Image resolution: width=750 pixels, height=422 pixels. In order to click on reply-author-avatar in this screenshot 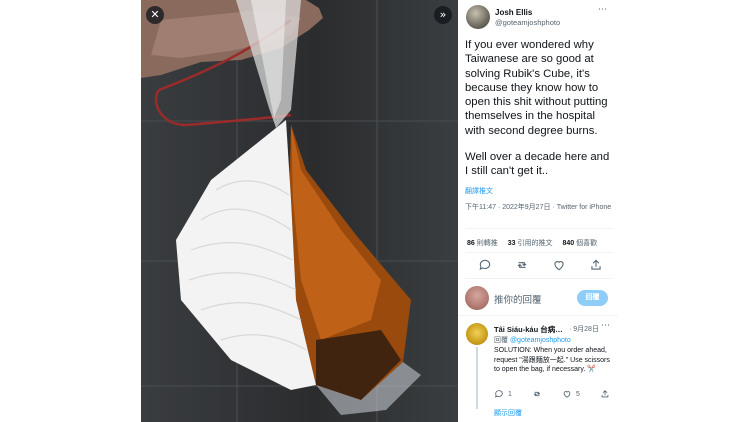, I will do `click(477, 334)`.